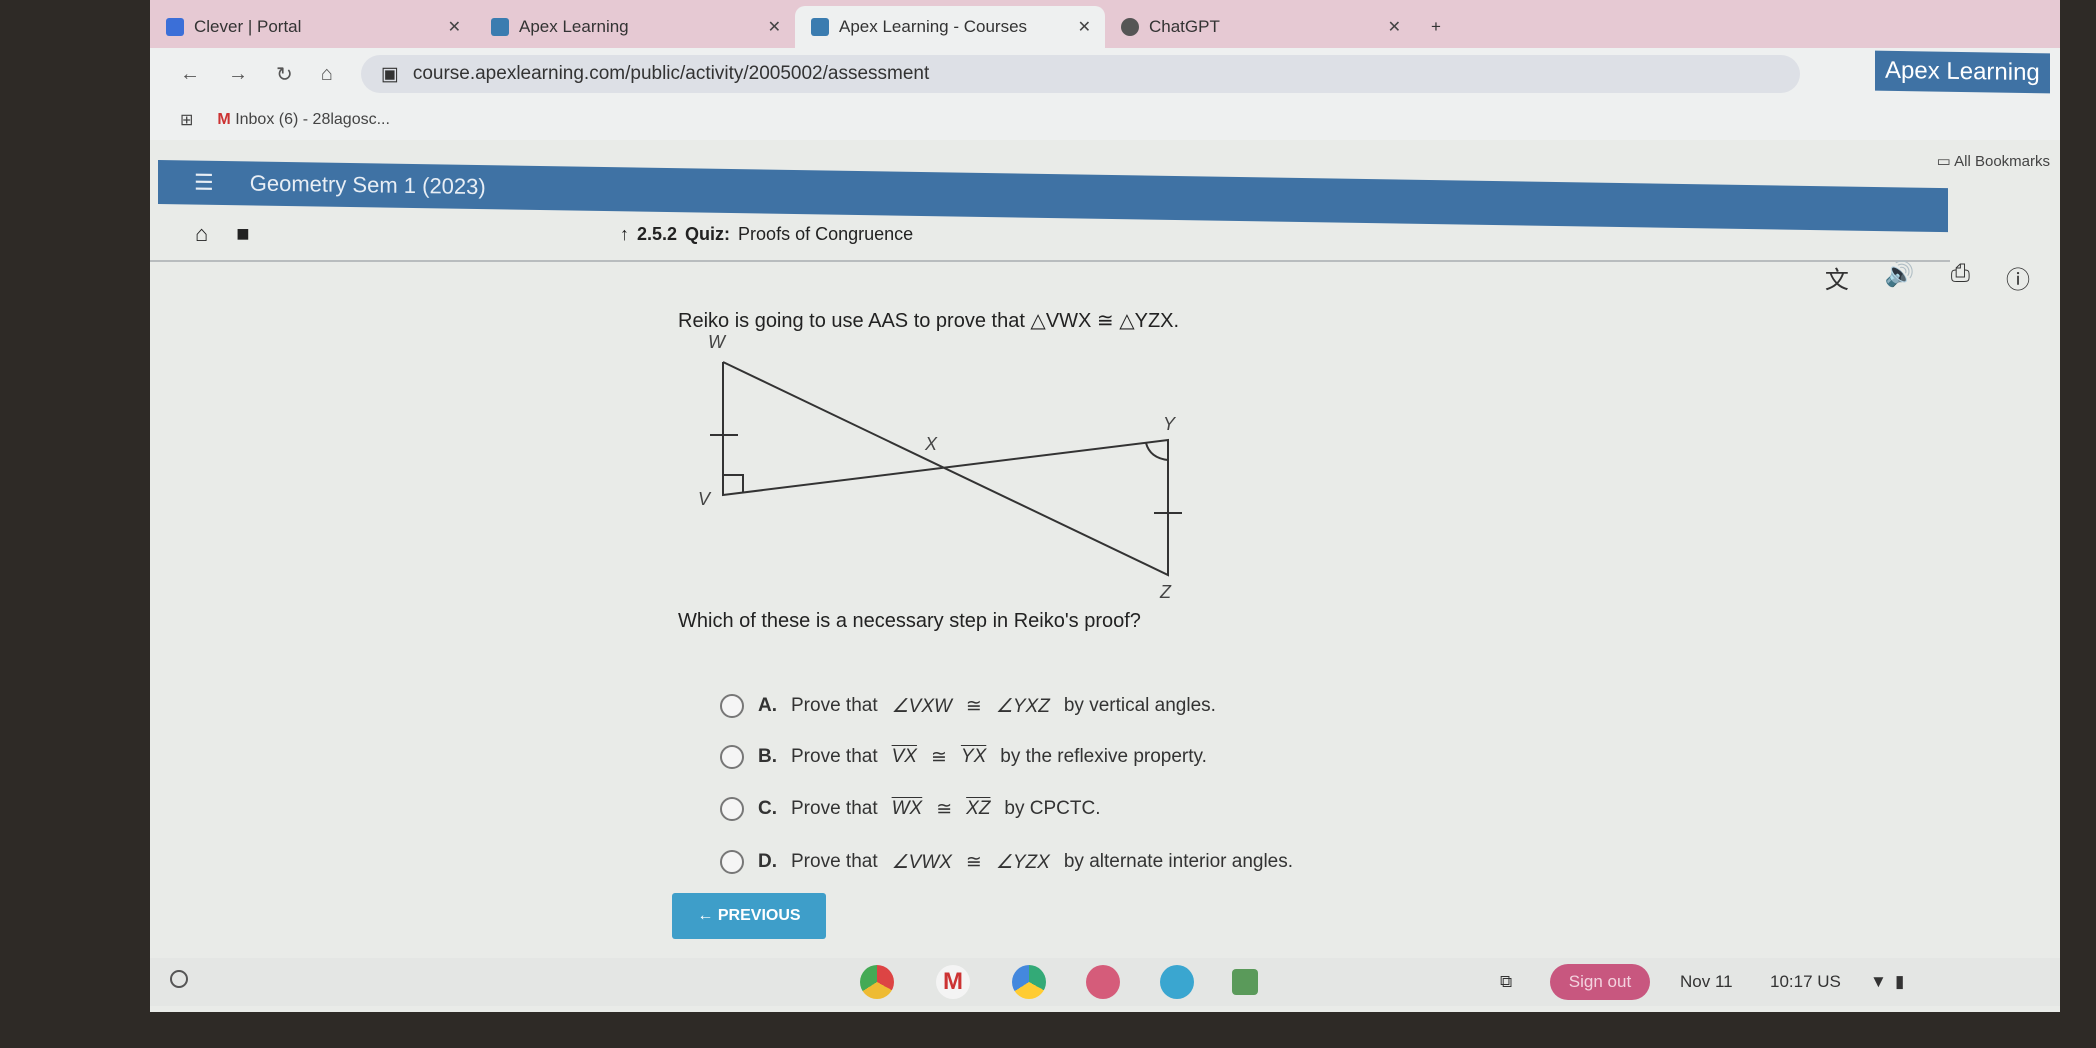 The width and height of the screenshot is (2096, 1048). What do you see at coordinates (1103, 756) in the screenshot?
I see `option-text: by the reflexive property.` at bounding box center [1103, 756].